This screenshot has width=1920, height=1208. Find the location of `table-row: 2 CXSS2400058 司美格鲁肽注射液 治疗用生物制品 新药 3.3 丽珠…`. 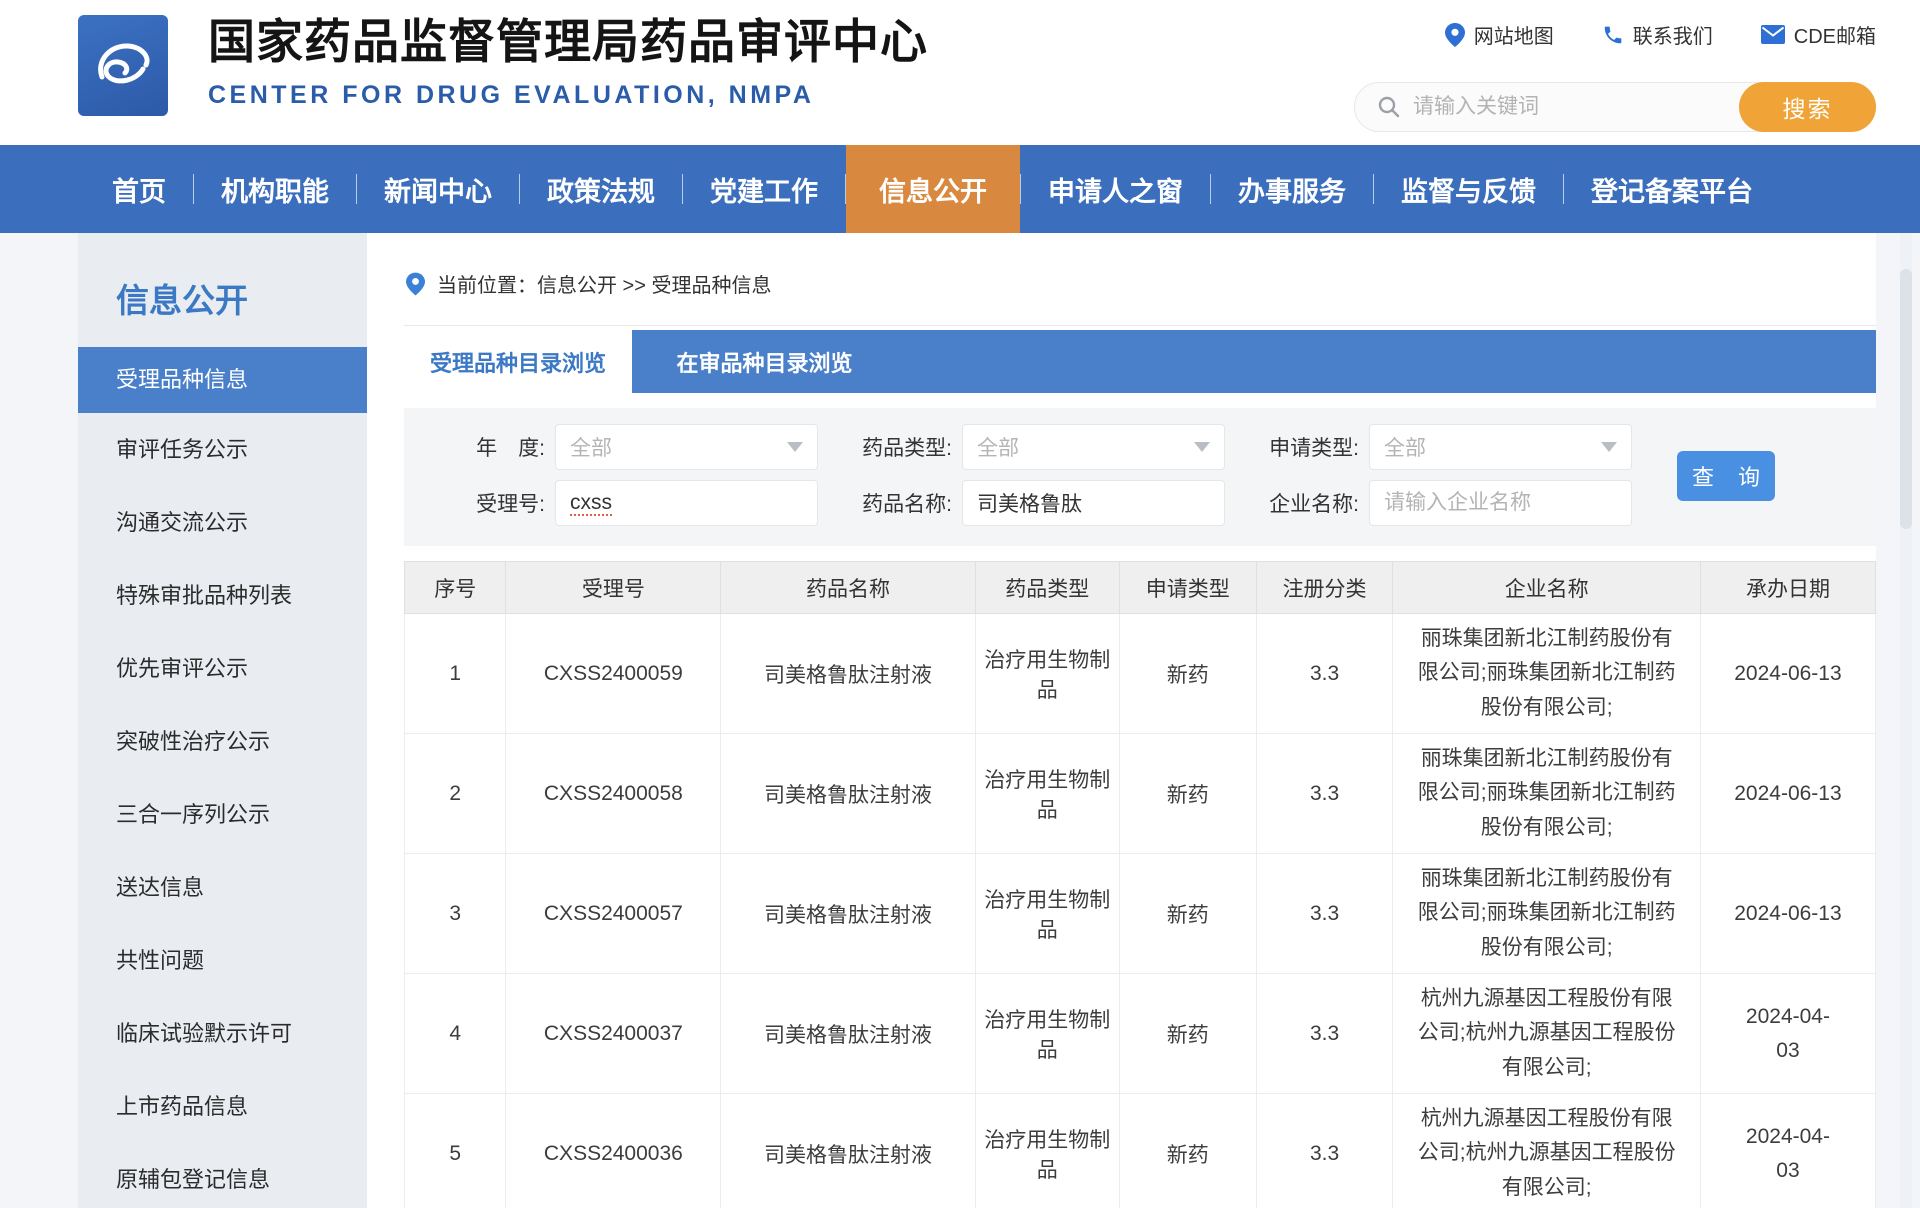

table-row: 2 CXSS2400058 司美格鲁肽注射液 治疗用生物制品 新药 3.3 丽珠… is located at coordinates (1140, 793).